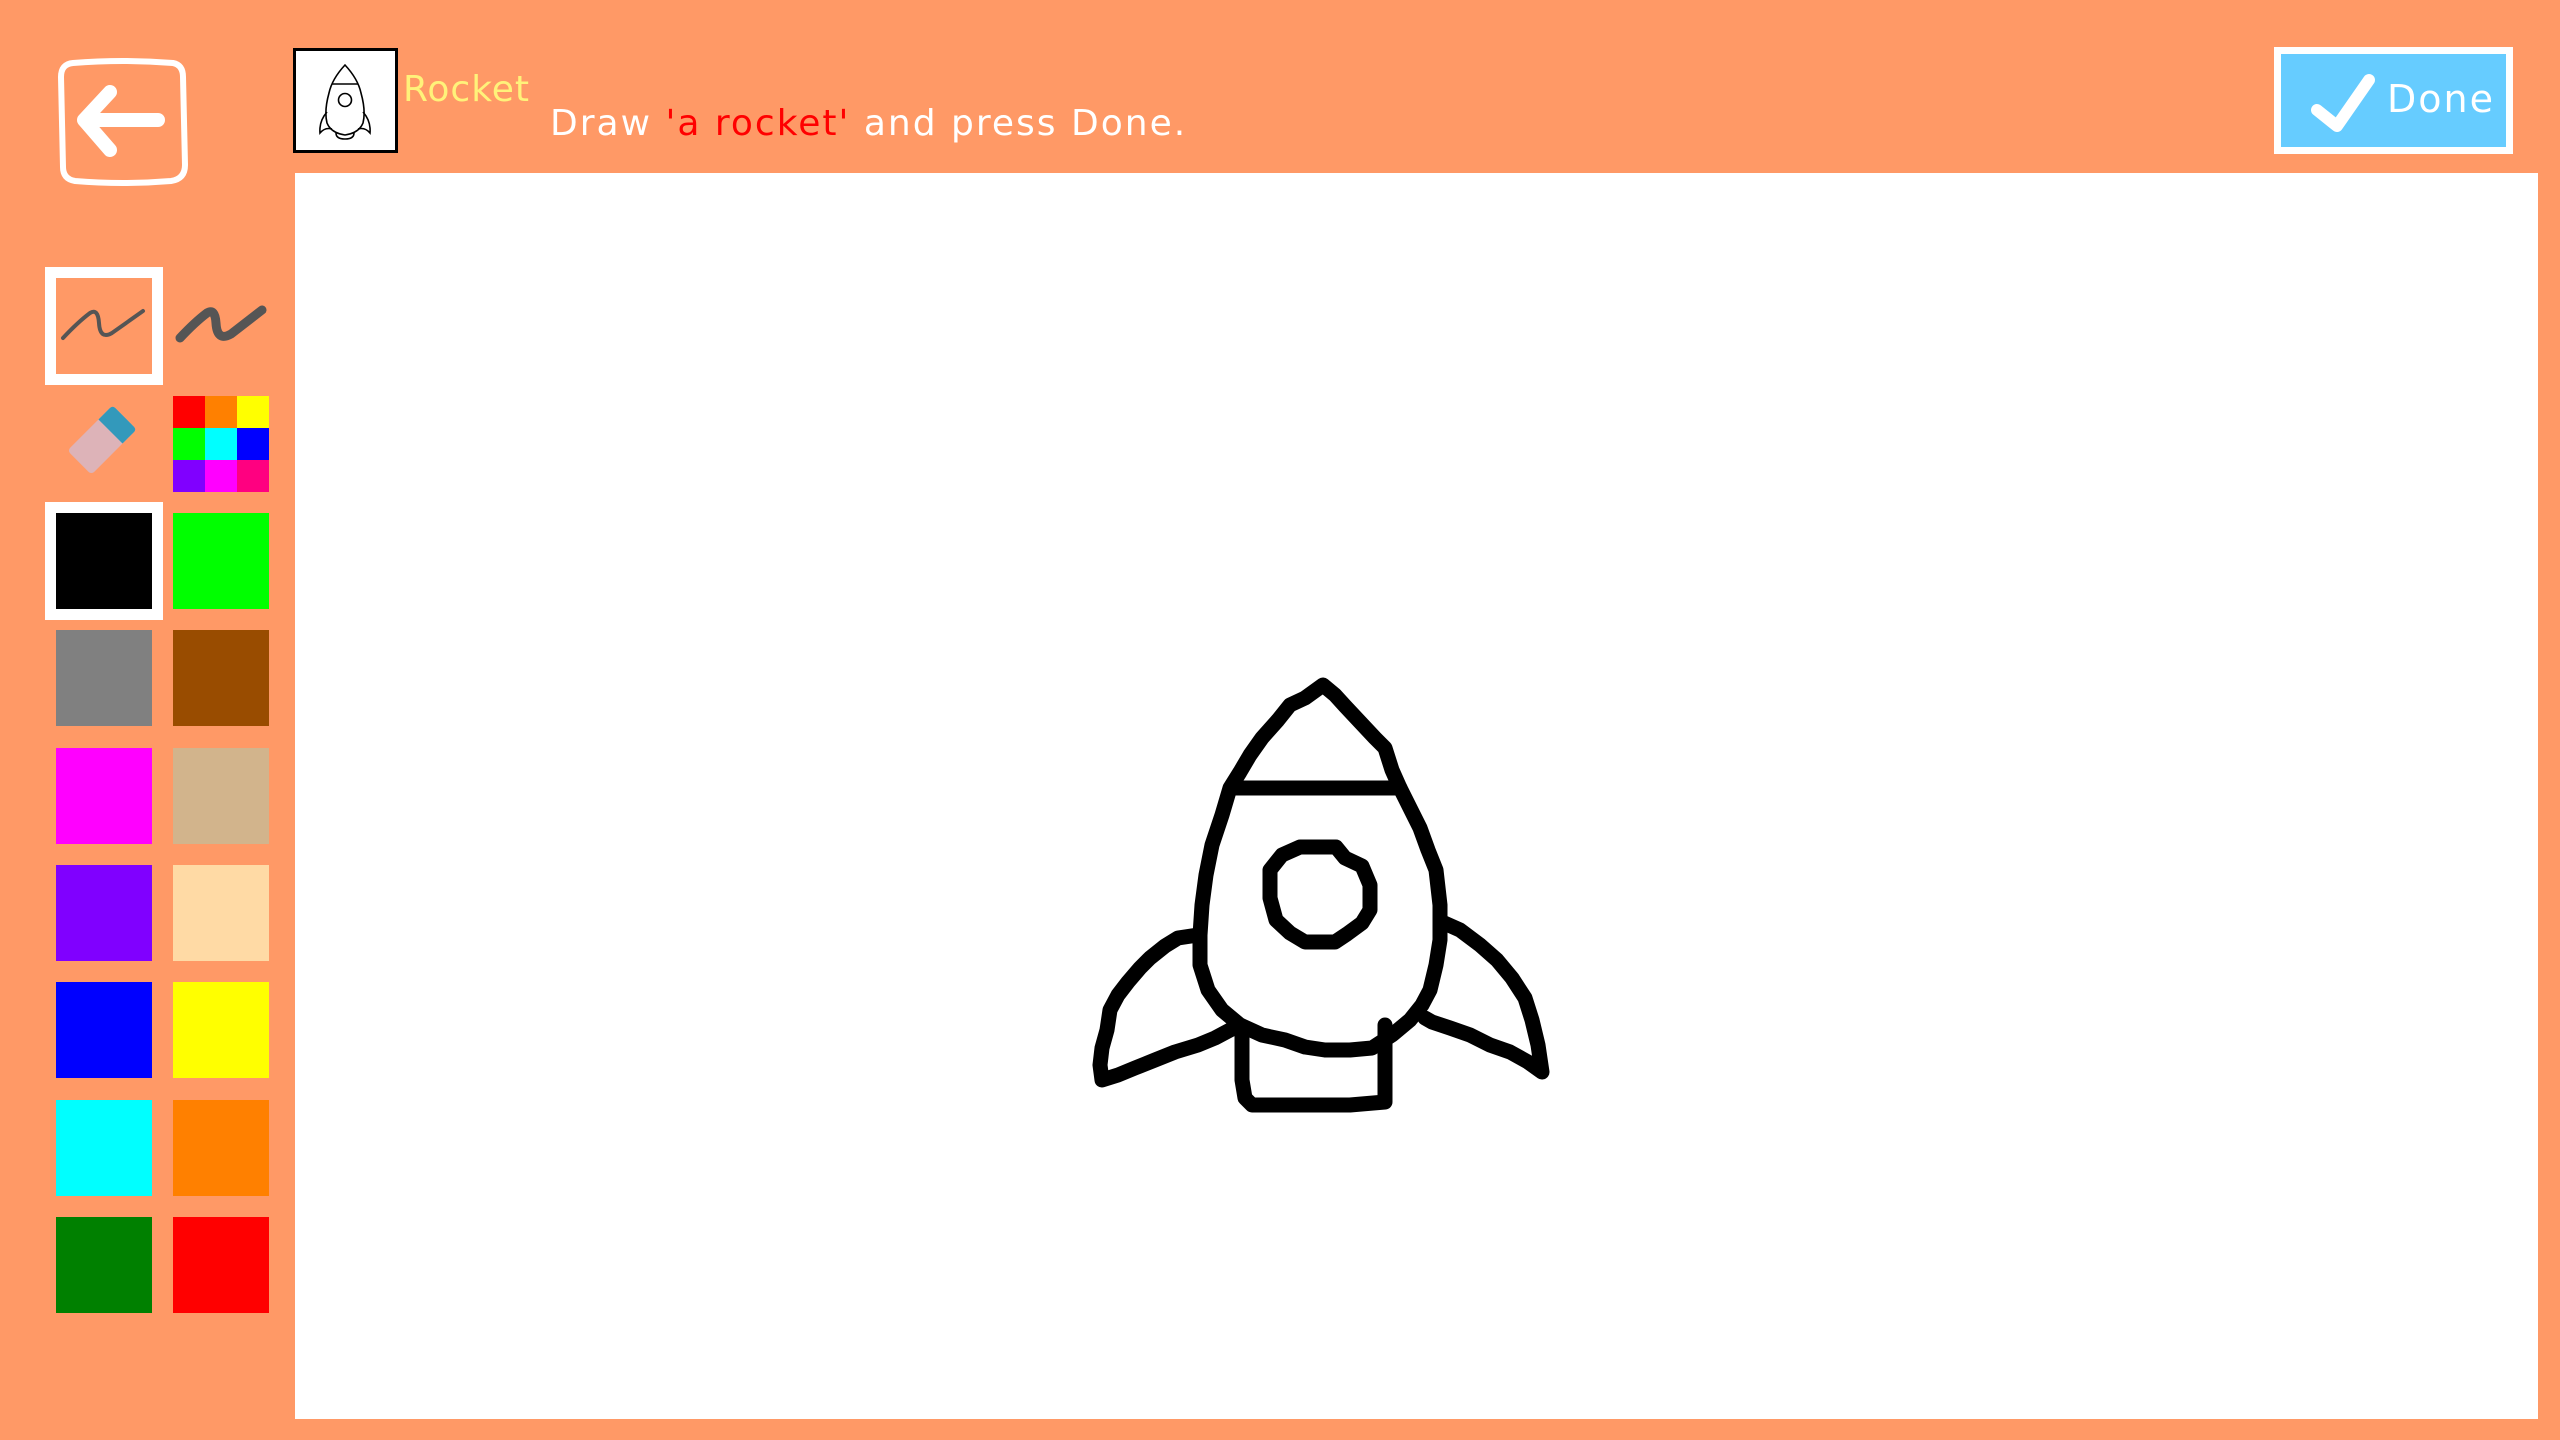 The image size is (2560, 1440). Describe the element at coordinates (221, 1265) in the screenshot. I see `color-swatch-red` at that location.